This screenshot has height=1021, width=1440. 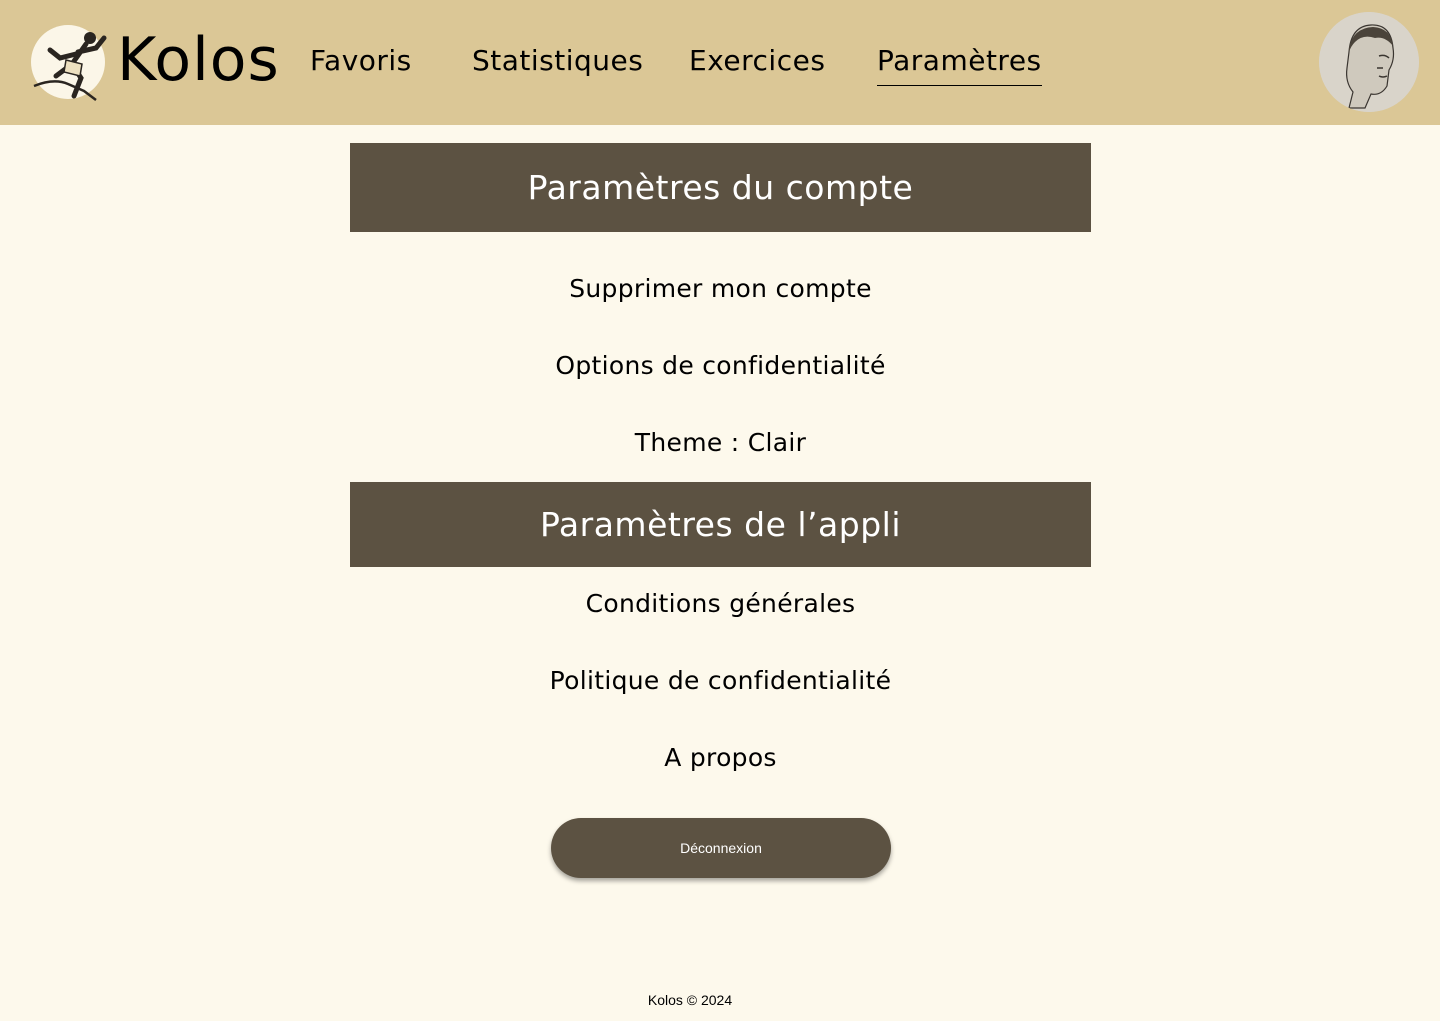 What do you see at coordinates (720, 187) in the screenshot?
I see `section-title-account: Paramètres du compte` at bounding box center [720, 187].